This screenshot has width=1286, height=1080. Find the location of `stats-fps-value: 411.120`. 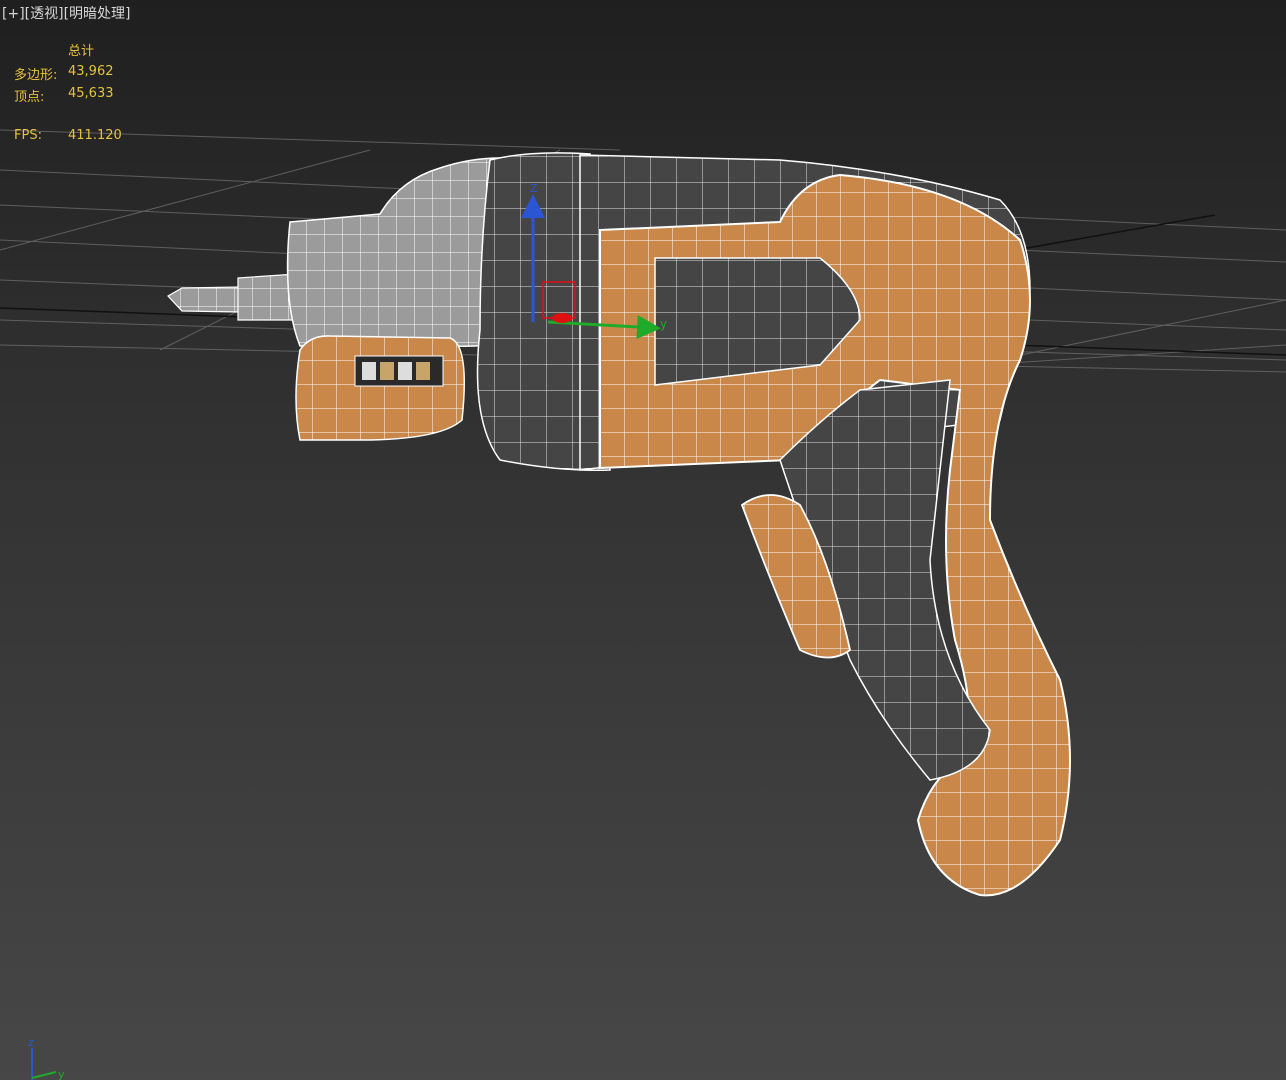

stats-fps-value: 411.120 is located at coordinates (95, 135).